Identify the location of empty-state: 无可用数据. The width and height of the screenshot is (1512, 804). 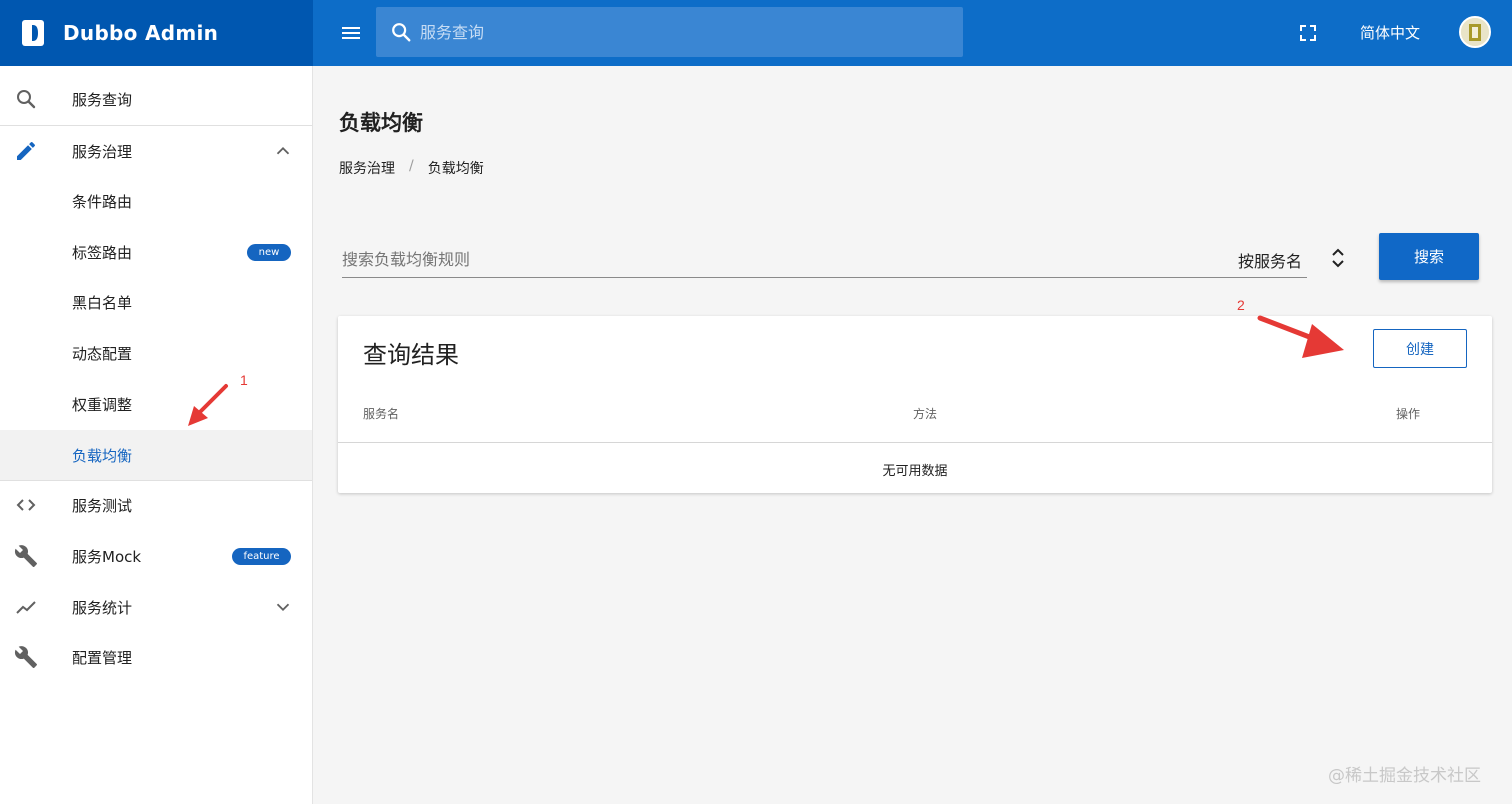
(915, 471).